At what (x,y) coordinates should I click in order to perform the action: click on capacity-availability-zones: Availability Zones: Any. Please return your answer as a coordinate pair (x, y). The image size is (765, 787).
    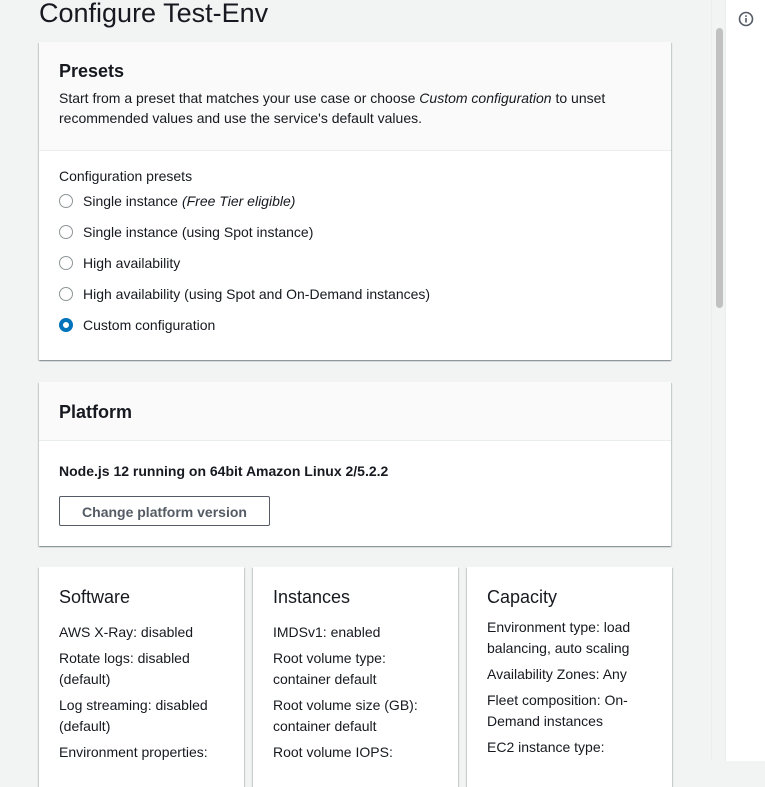
    Looking at the image, I should click on (557, 674).